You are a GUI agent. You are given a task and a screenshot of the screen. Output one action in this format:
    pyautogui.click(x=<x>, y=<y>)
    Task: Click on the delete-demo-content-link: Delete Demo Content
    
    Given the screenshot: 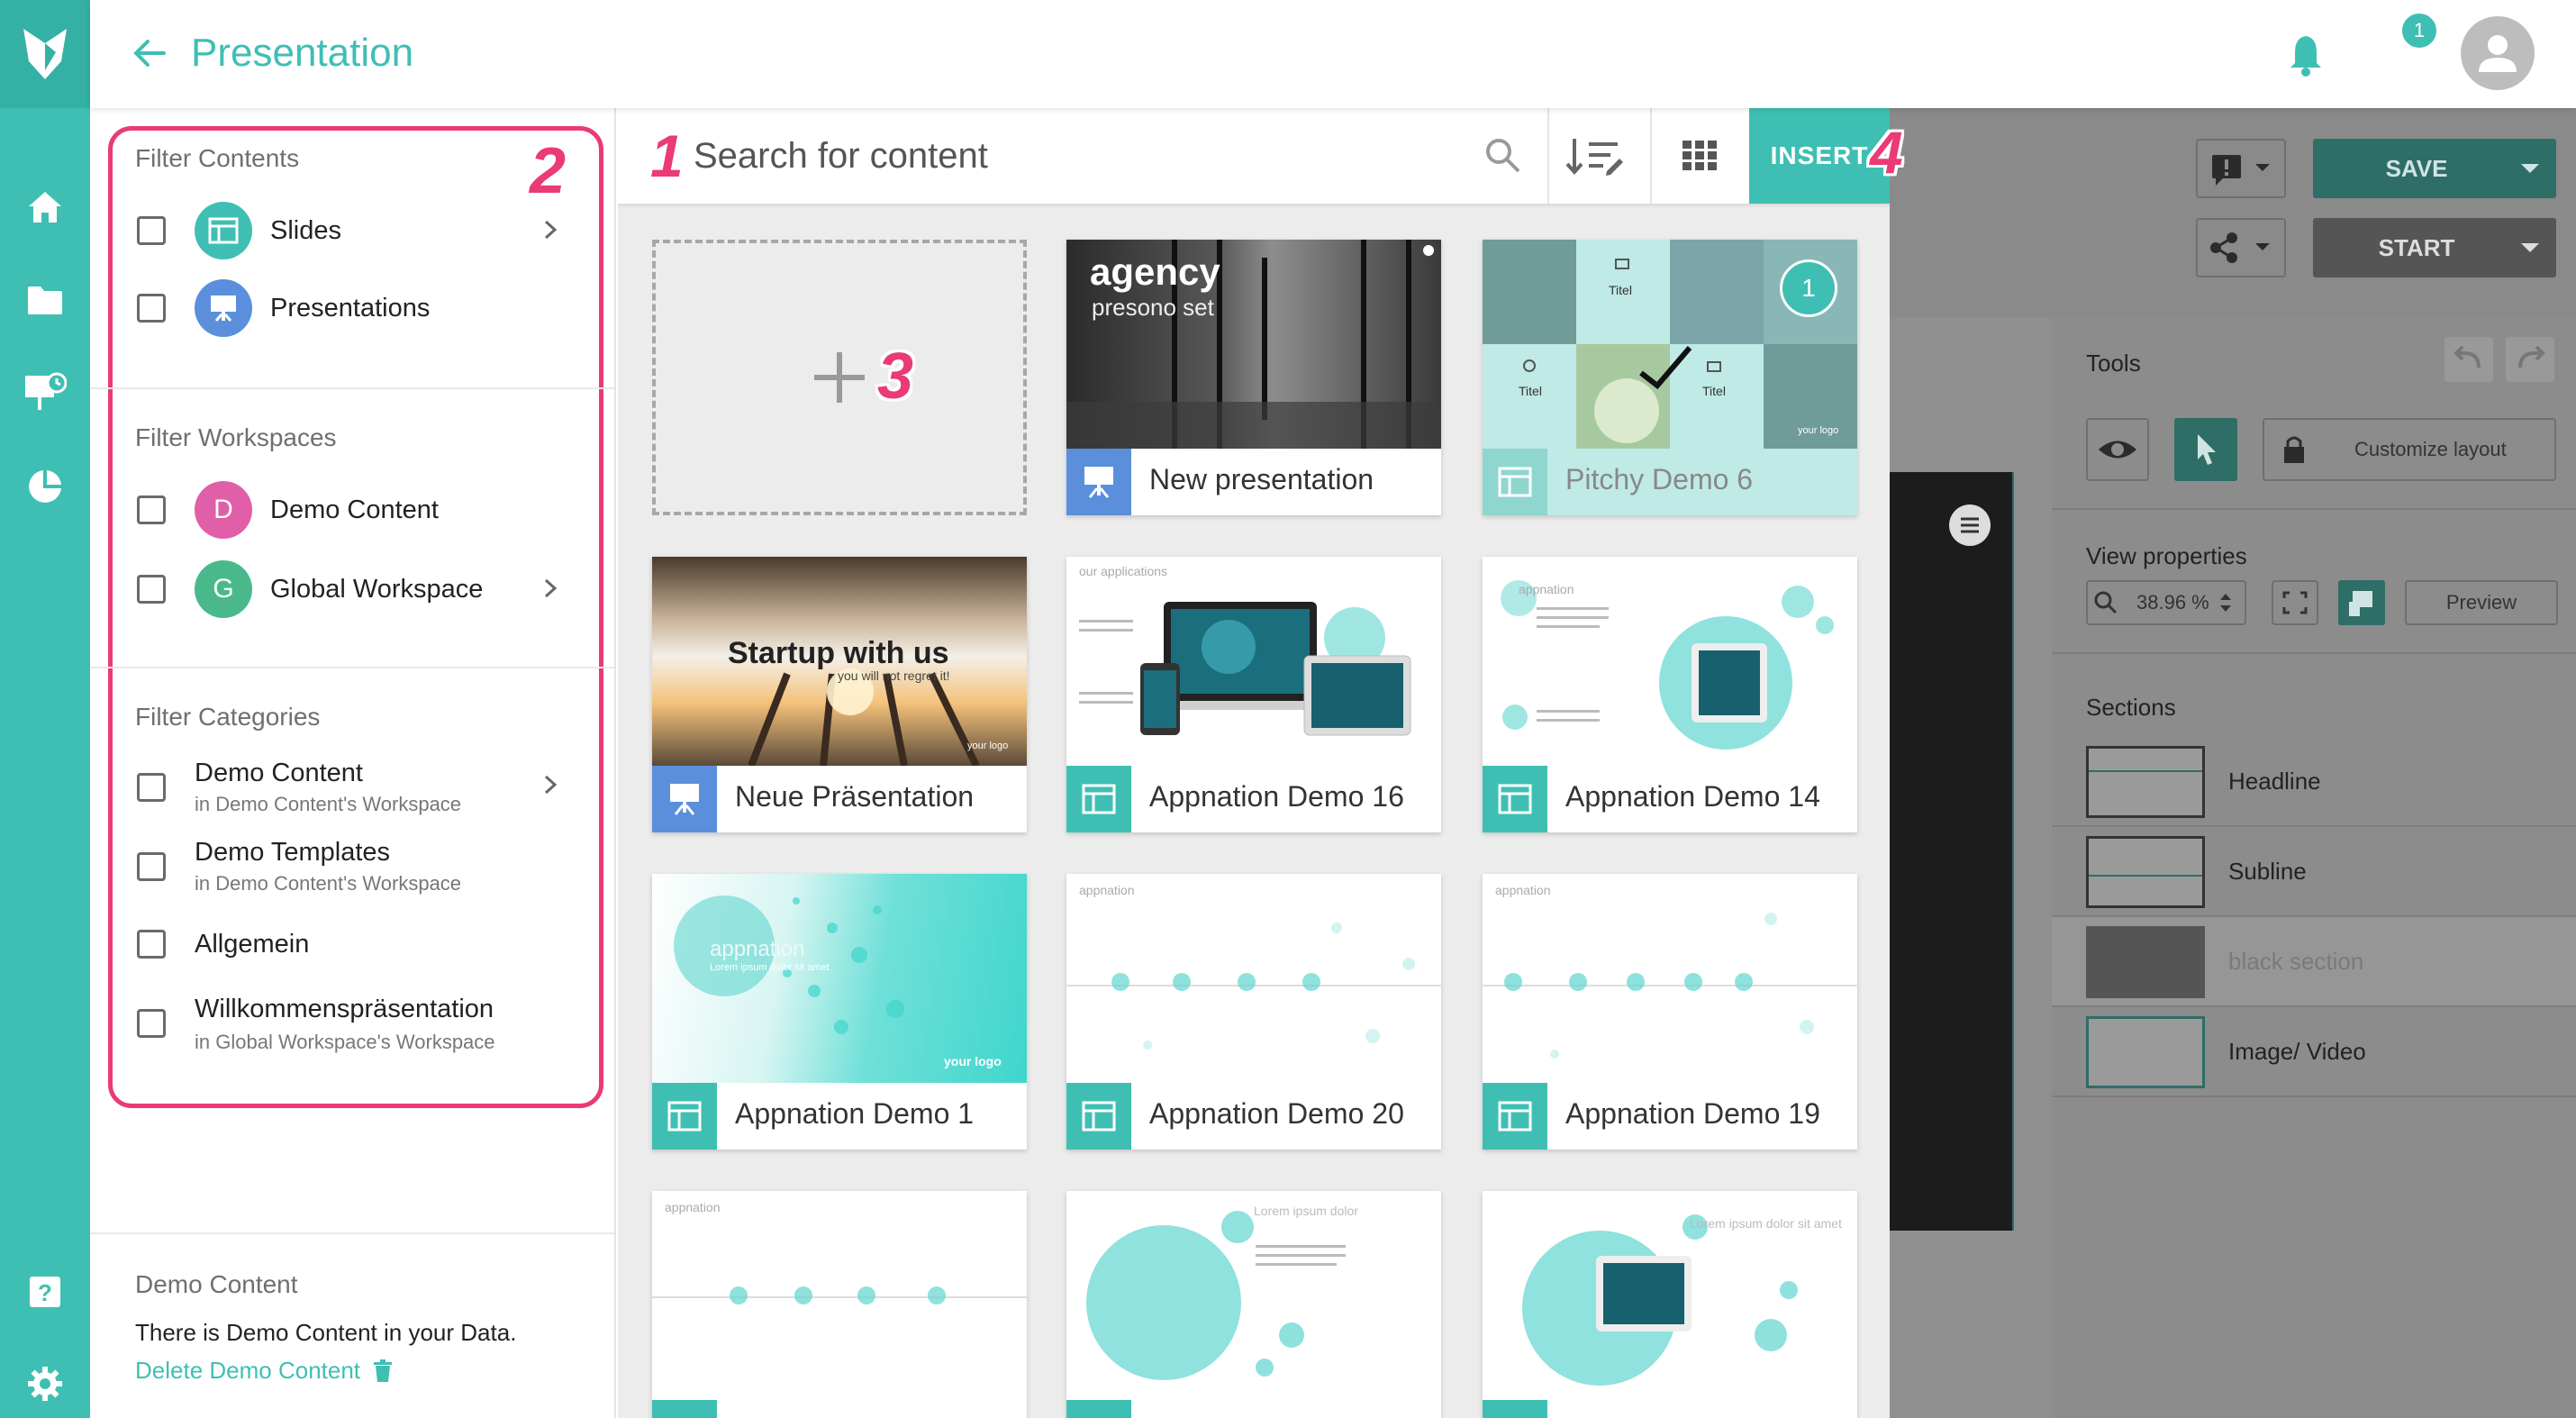 What is the action you would take?
    pyautogui.click(x=264, y=1371)
    